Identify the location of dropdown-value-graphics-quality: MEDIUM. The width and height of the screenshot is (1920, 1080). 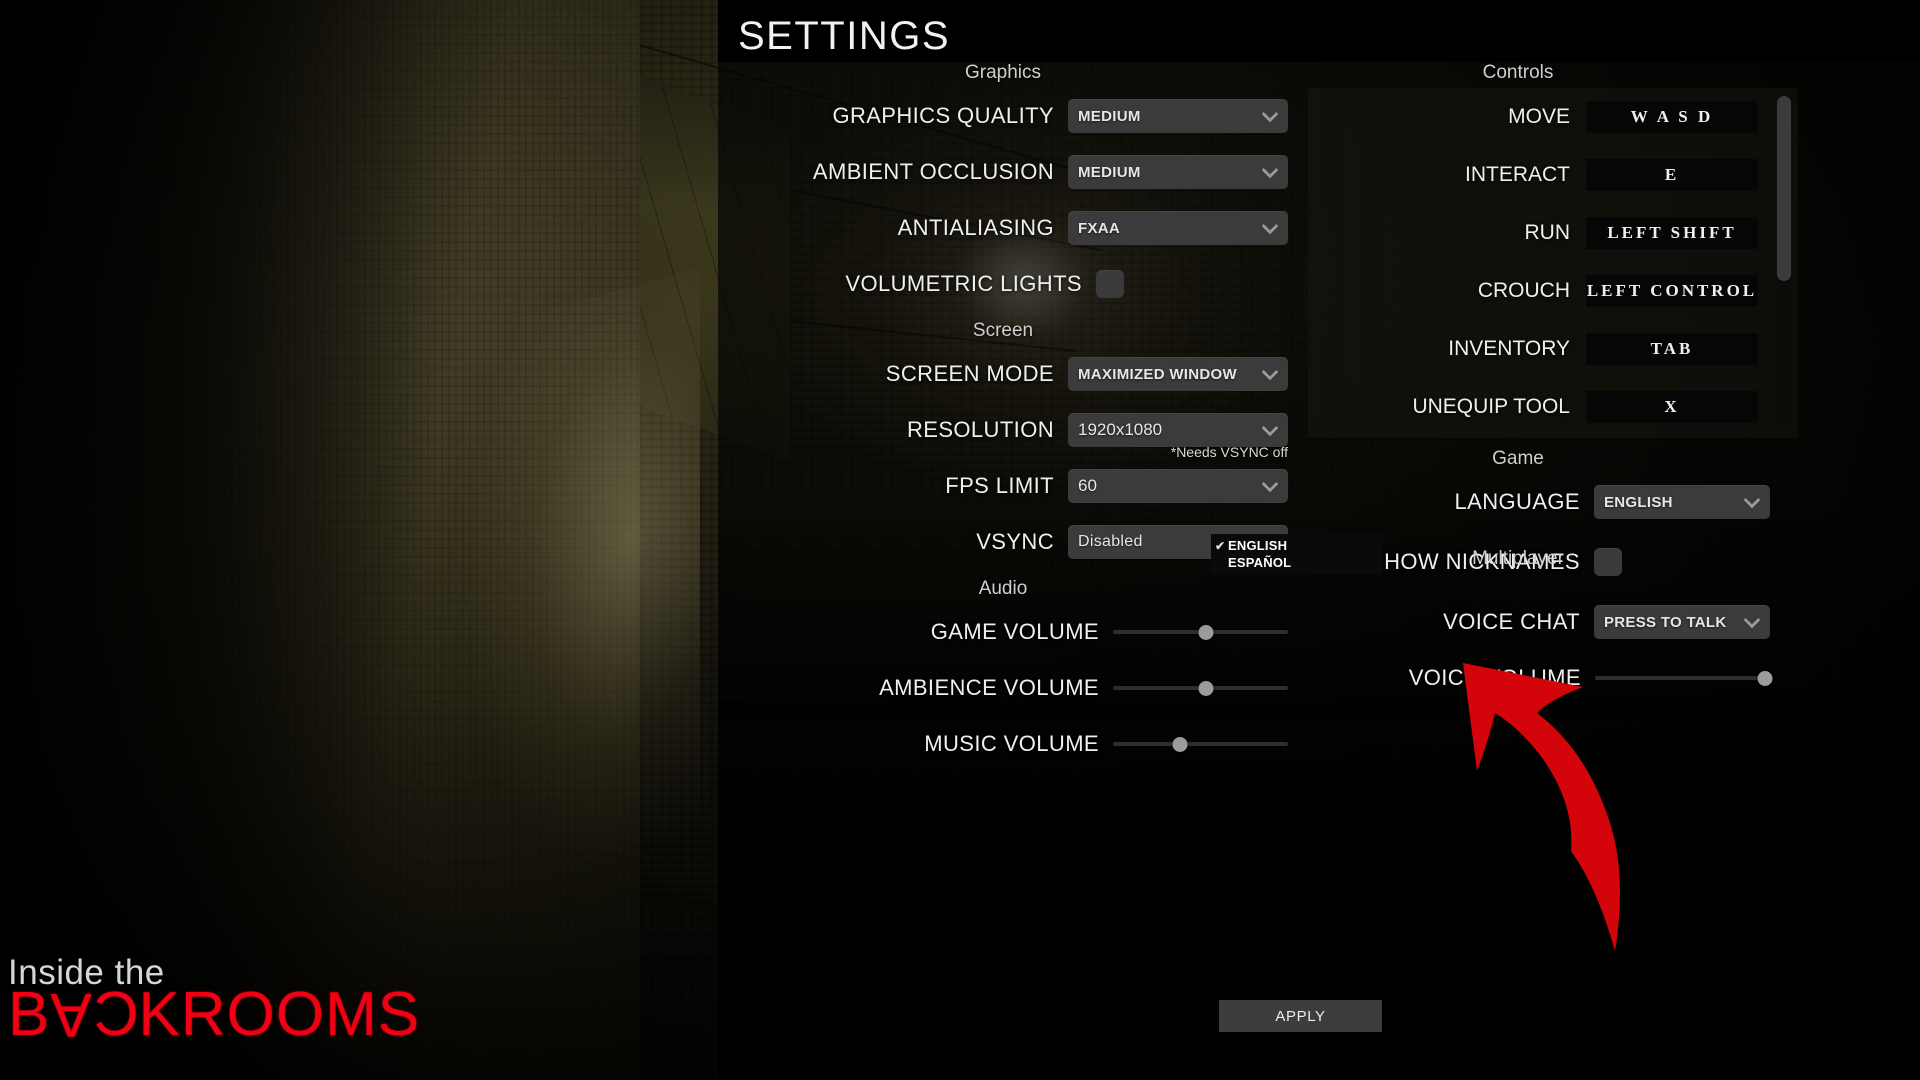
(1109, 116).